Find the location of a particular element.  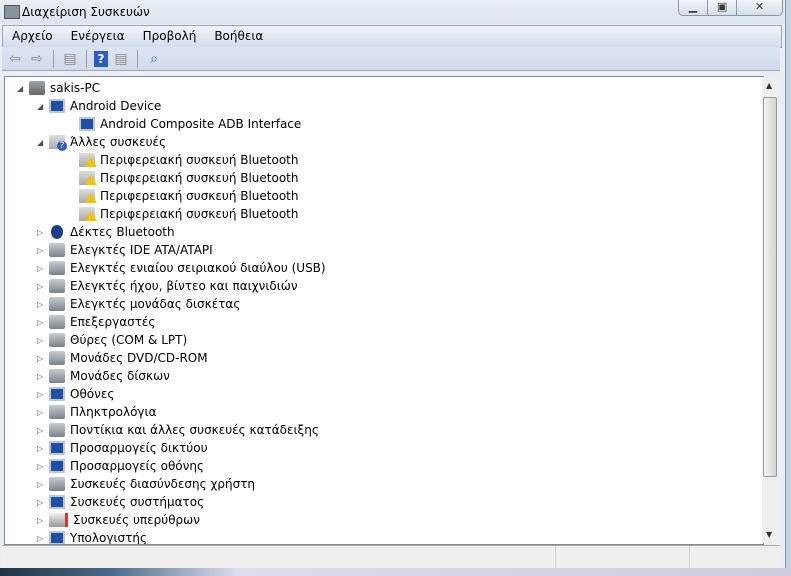

menu-help: Βοήθεια is located at coordinates (238, 36).